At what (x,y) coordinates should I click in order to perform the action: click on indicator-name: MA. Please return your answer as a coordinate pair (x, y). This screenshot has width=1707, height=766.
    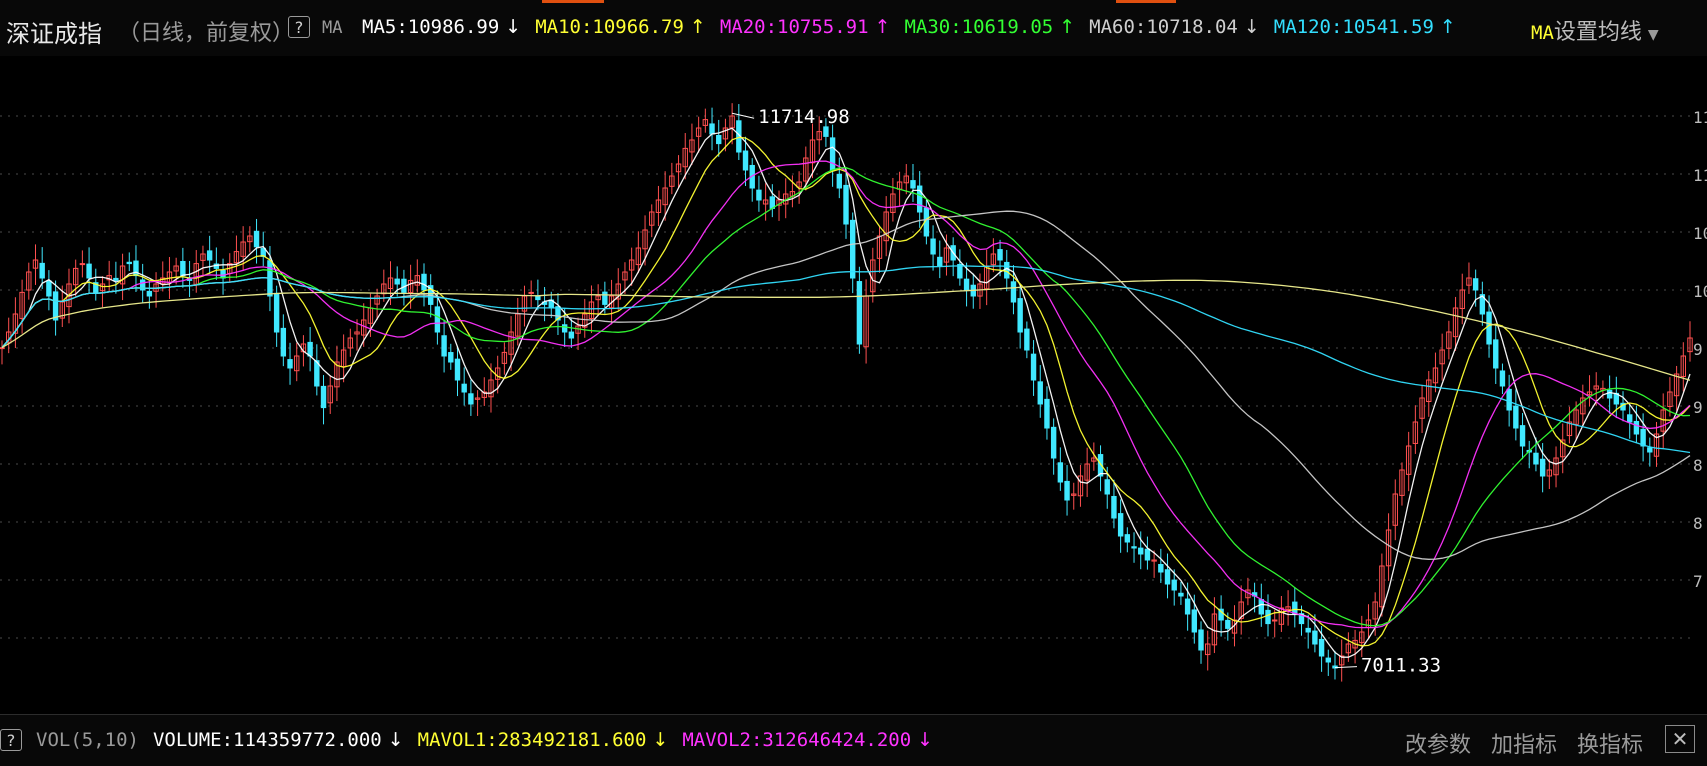
    Looking at the image, I should click on (332, 28).